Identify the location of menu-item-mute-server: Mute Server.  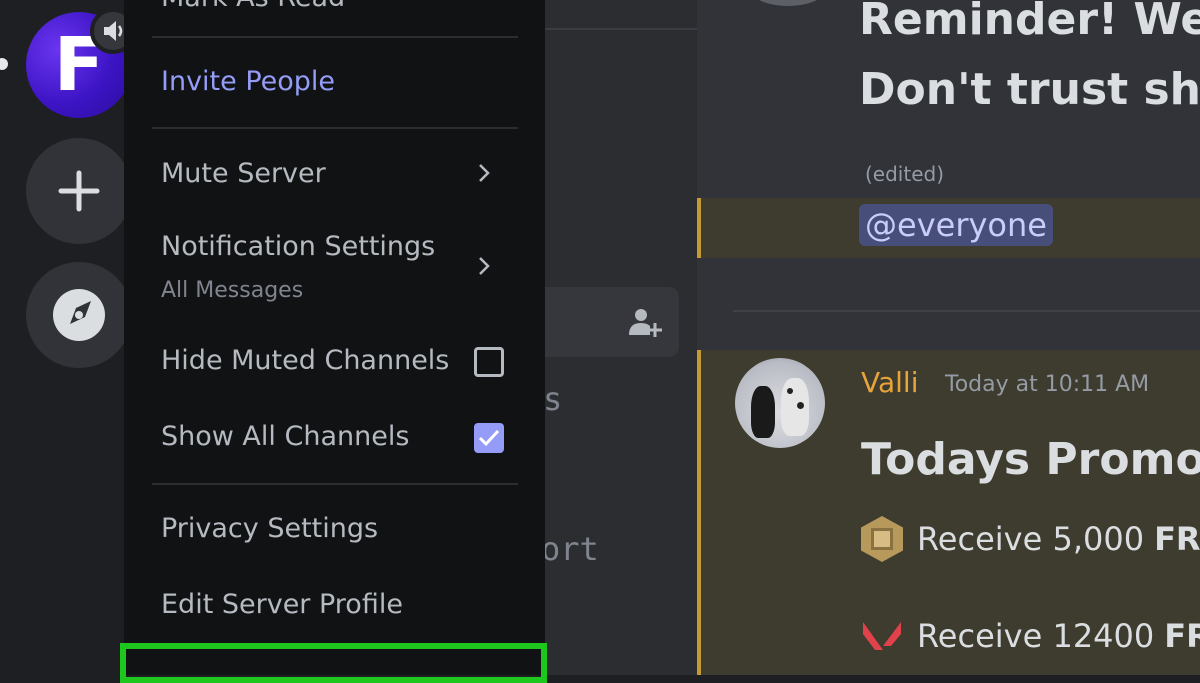
(243, 173).